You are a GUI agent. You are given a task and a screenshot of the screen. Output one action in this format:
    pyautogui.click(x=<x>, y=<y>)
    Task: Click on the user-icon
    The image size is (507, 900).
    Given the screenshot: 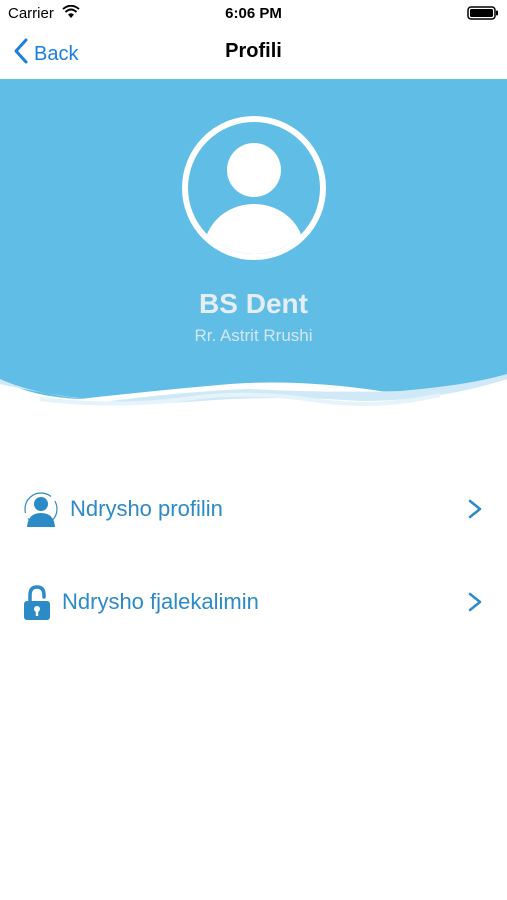 What is the action you would take?
    pyautogui.click(x=41, y=510)
    